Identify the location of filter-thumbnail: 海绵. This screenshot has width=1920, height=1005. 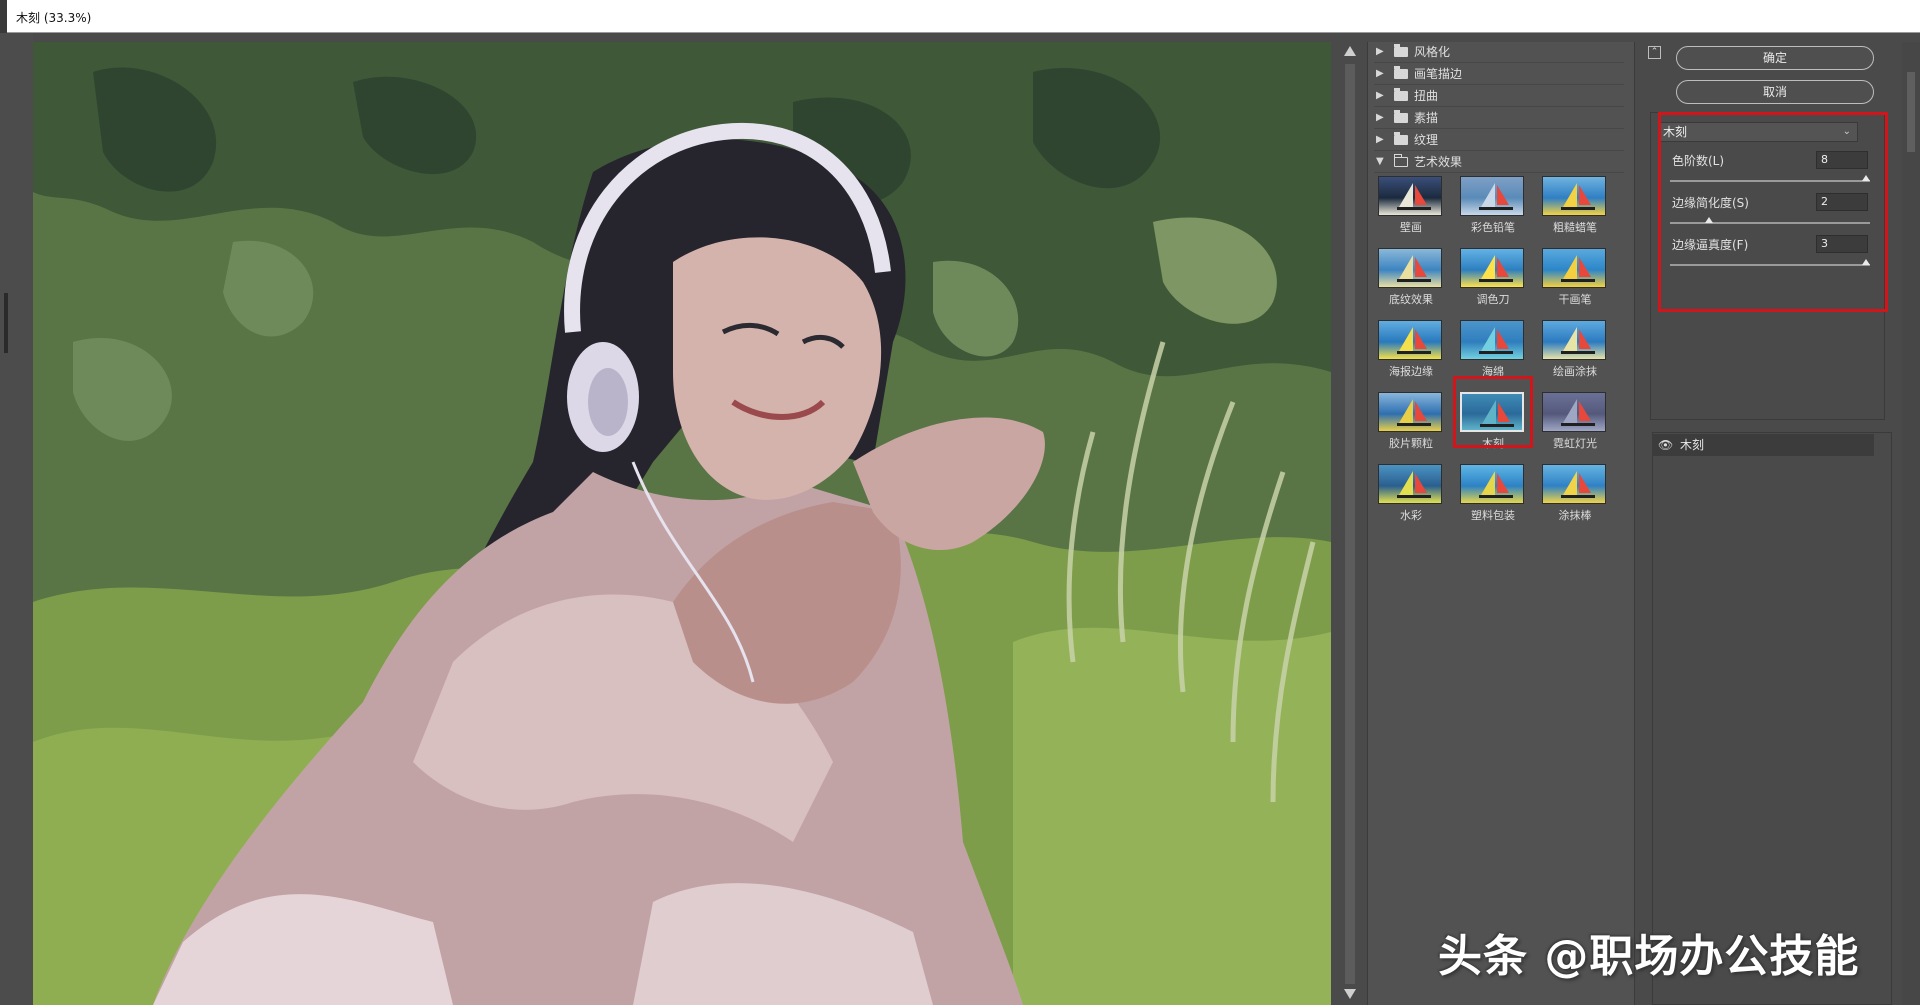
(1490, 347).